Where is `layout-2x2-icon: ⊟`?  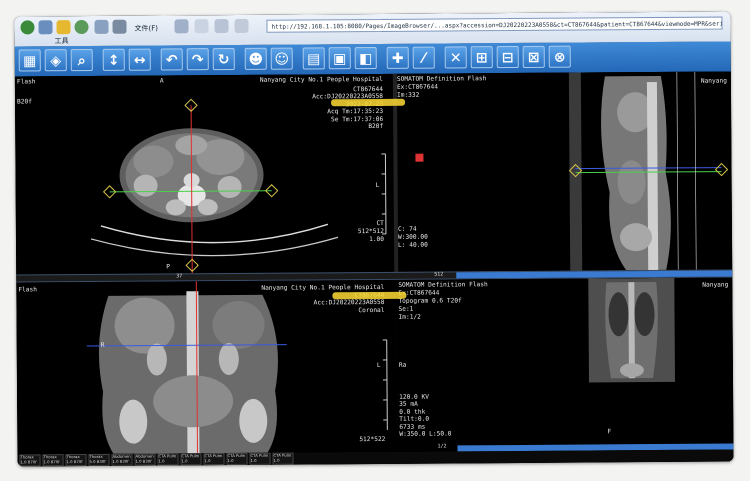 layout-2x2-icon: ⊟ is located at coordinates (507, 57).